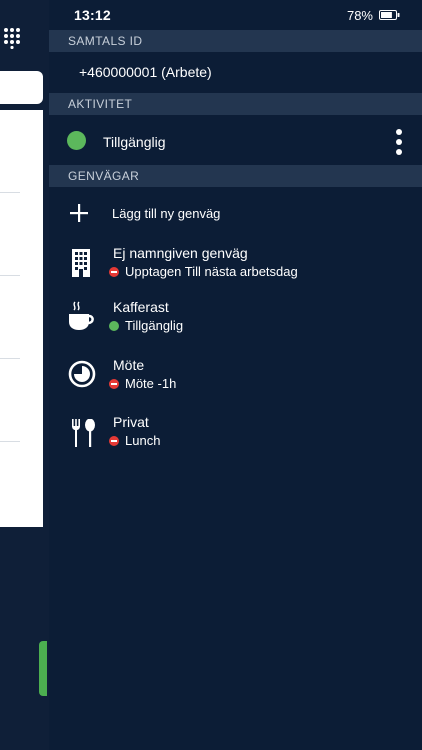 This screenshot has height=750, width=422. What do you see at coordinates (141, 307) in the screenshot?
I see `shortcut-title: Kafferast` at bounding box center [141, 307].